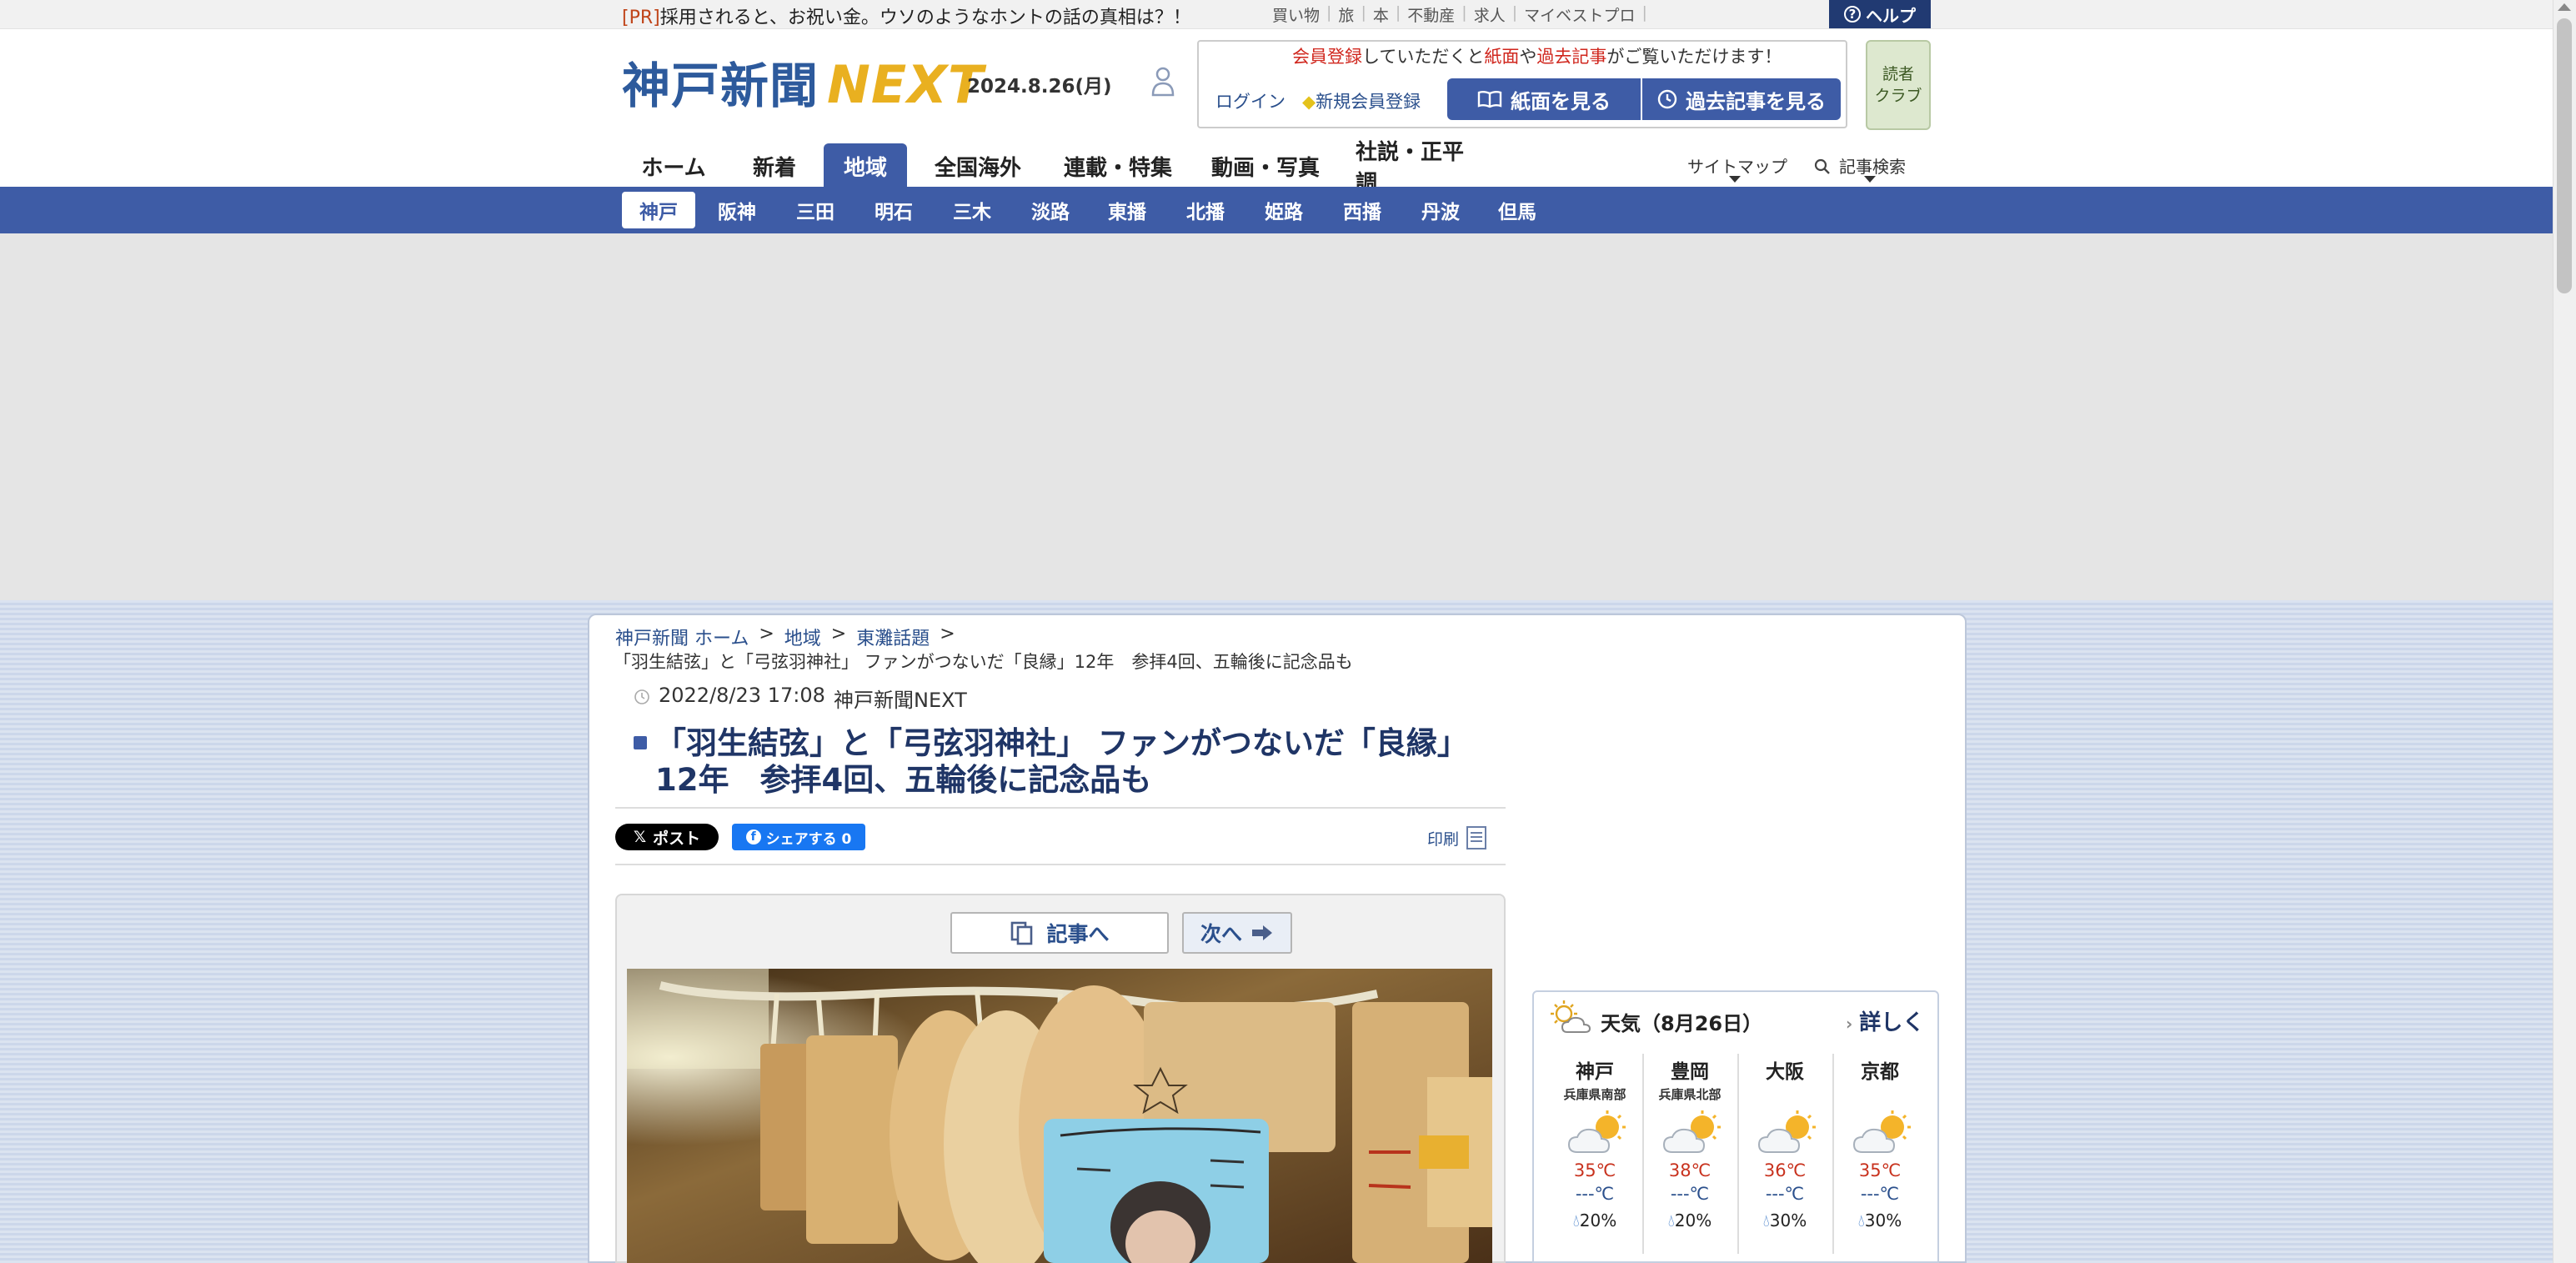  I want to click on next-photo-button: 次へ, so click(1237, 933).